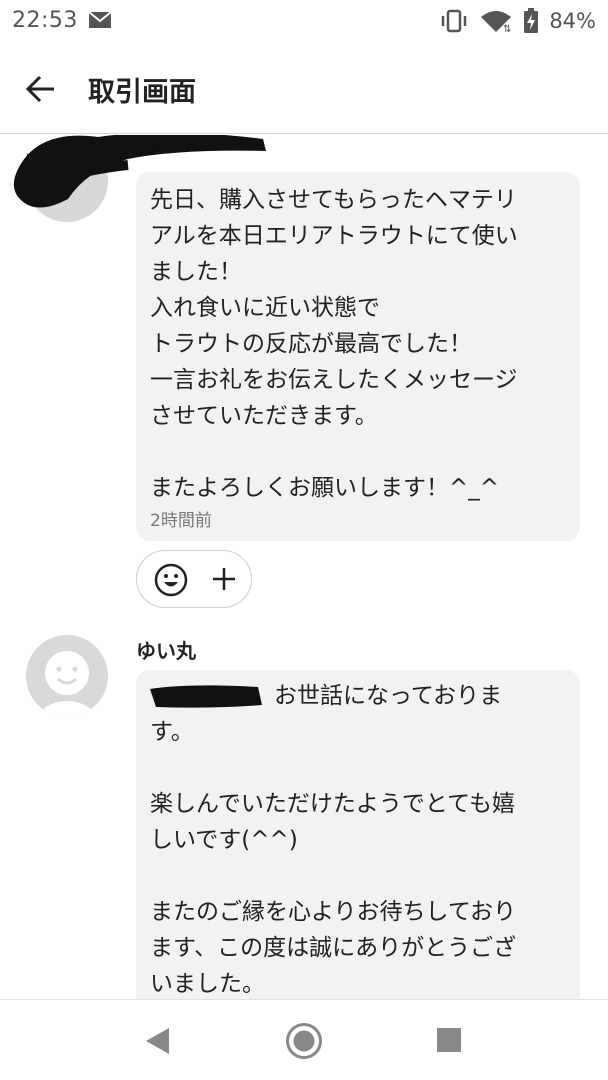 The height and width of the screenshot is (1080, 608). What do you see at coordinates (207, 984) in the screenshot?
I see `message-line: いました。` at bounding box center [207, 984].